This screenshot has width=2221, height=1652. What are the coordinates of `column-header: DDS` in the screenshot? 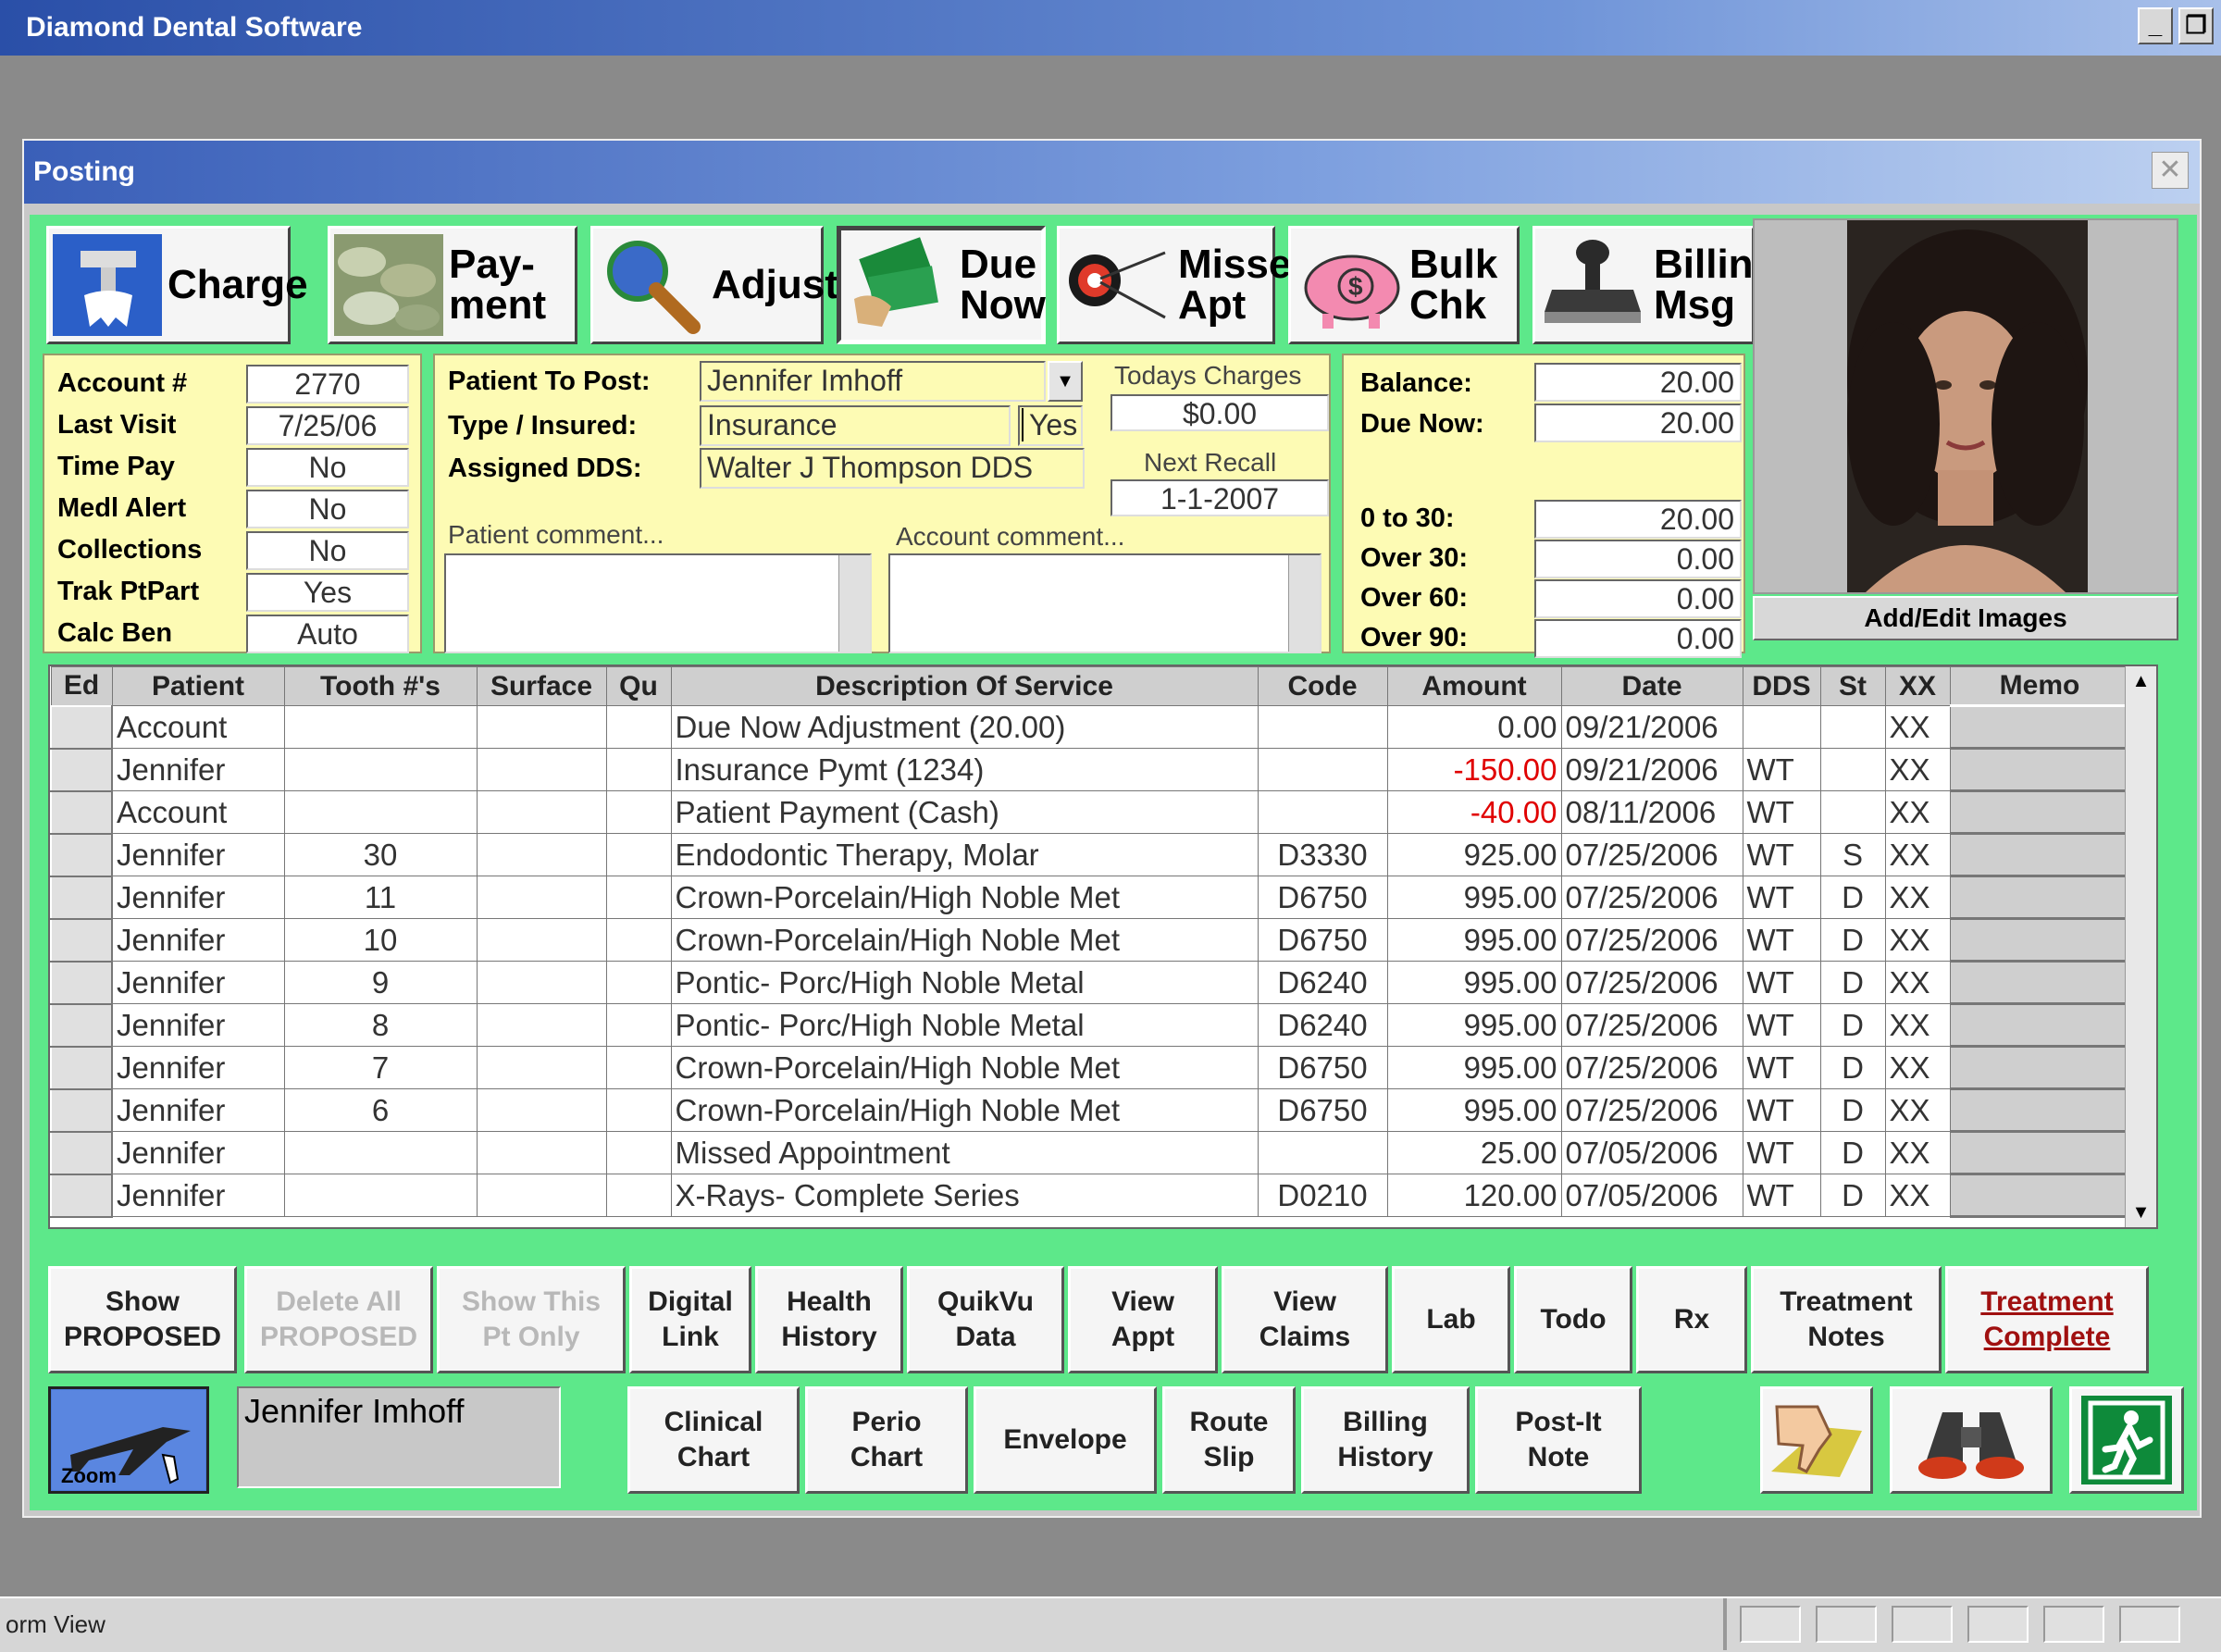 It's located at (1782, 686).